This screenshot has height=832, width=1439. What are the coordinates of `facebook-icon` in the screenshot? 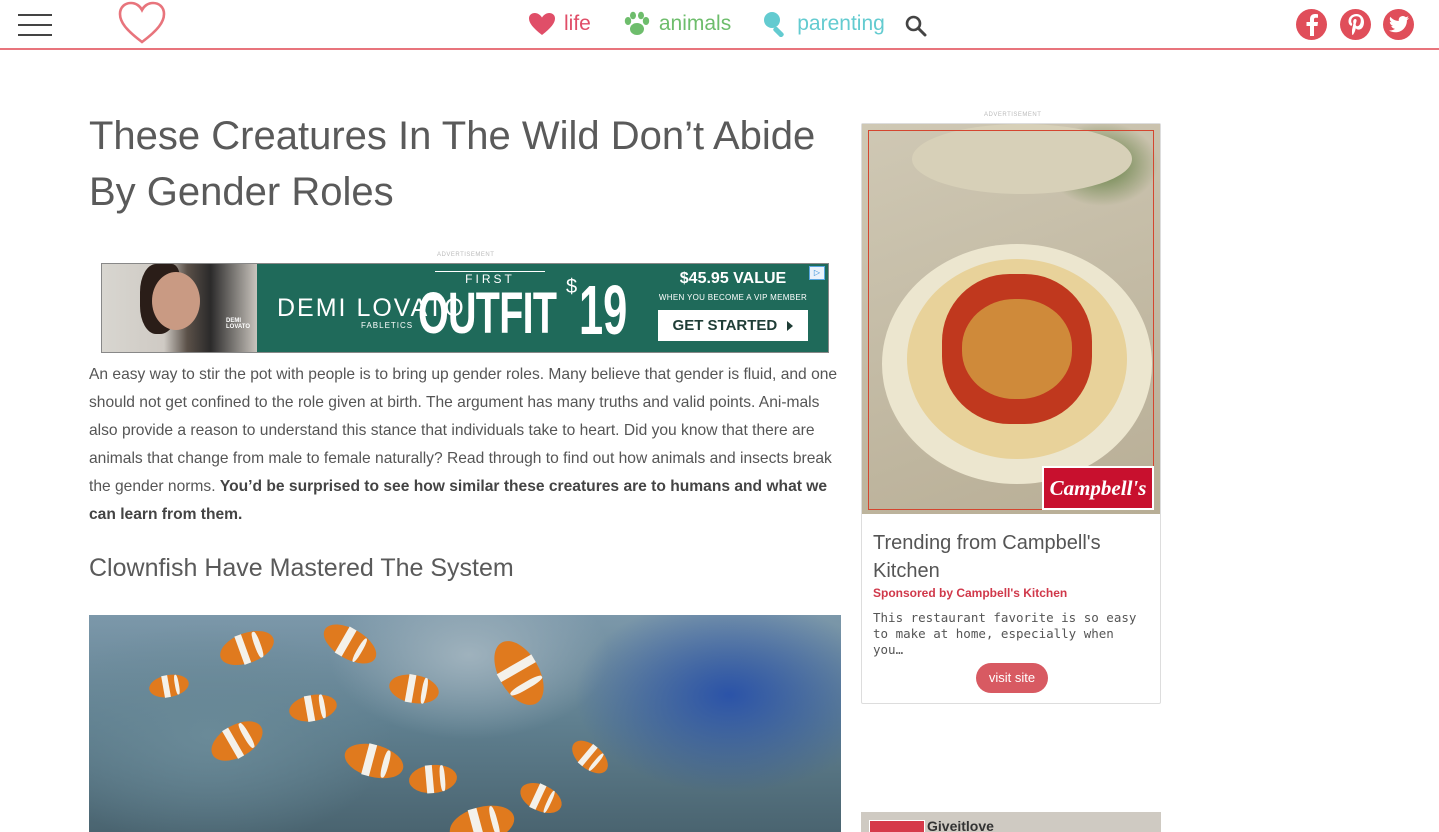 It's located at (1312, 24).